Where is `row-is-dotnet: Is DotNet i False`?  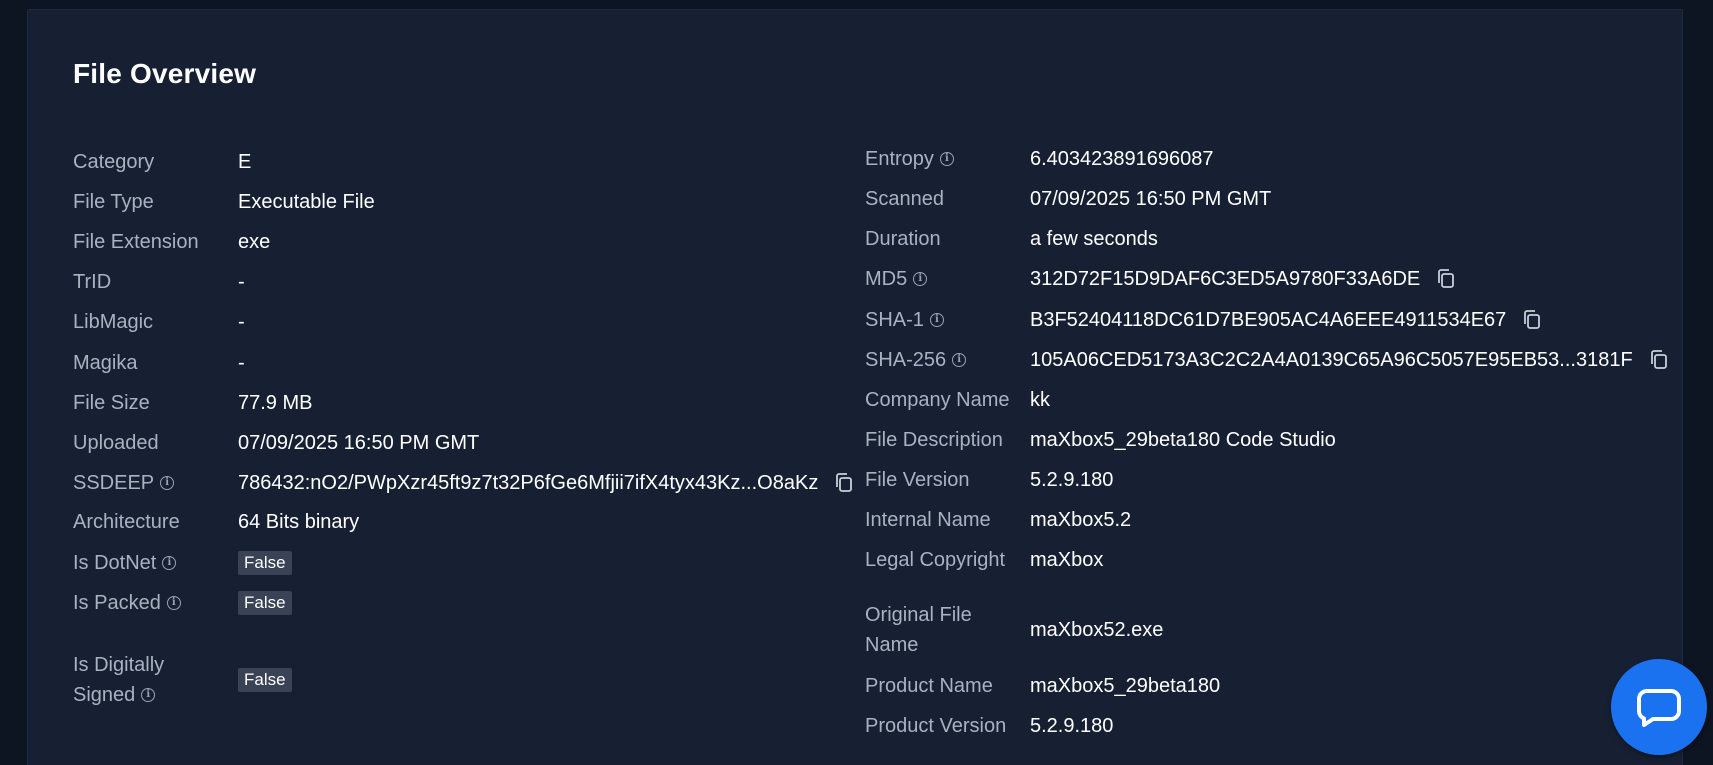
row-is-dotnet: Is DotNet i False is located at coordinates (182, 563).